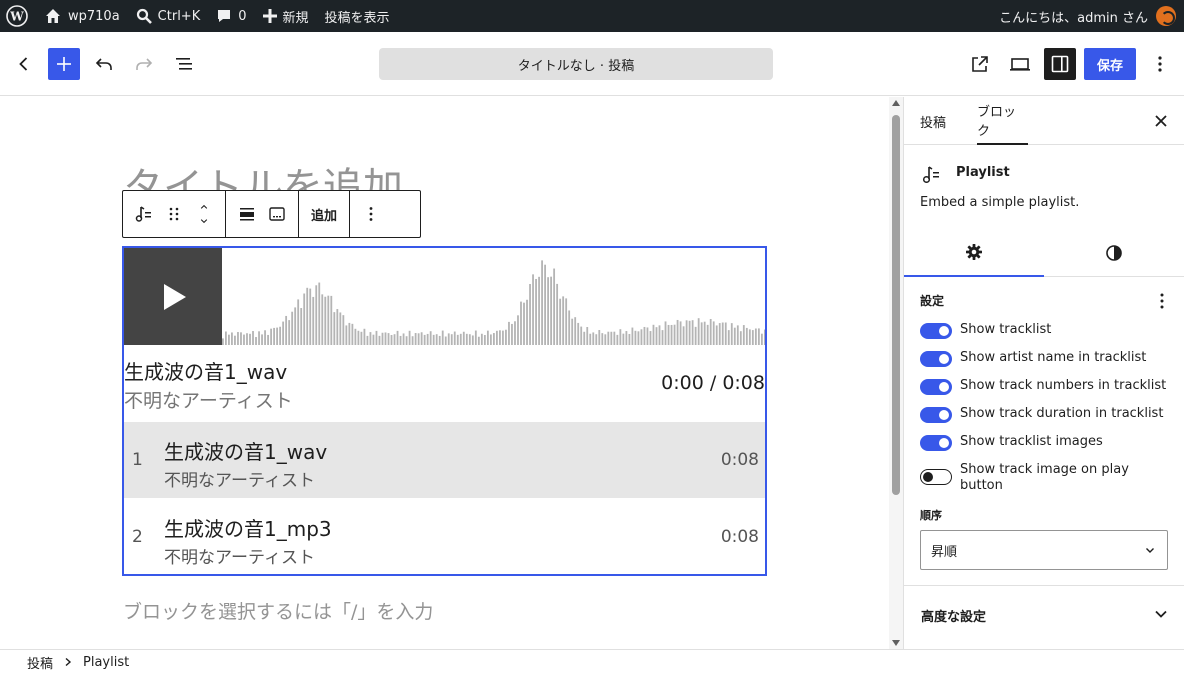 Image resolution: width=1184 pixels, height=674 pixels. I want to click on order-select: 昇順, so click(1044, 550).